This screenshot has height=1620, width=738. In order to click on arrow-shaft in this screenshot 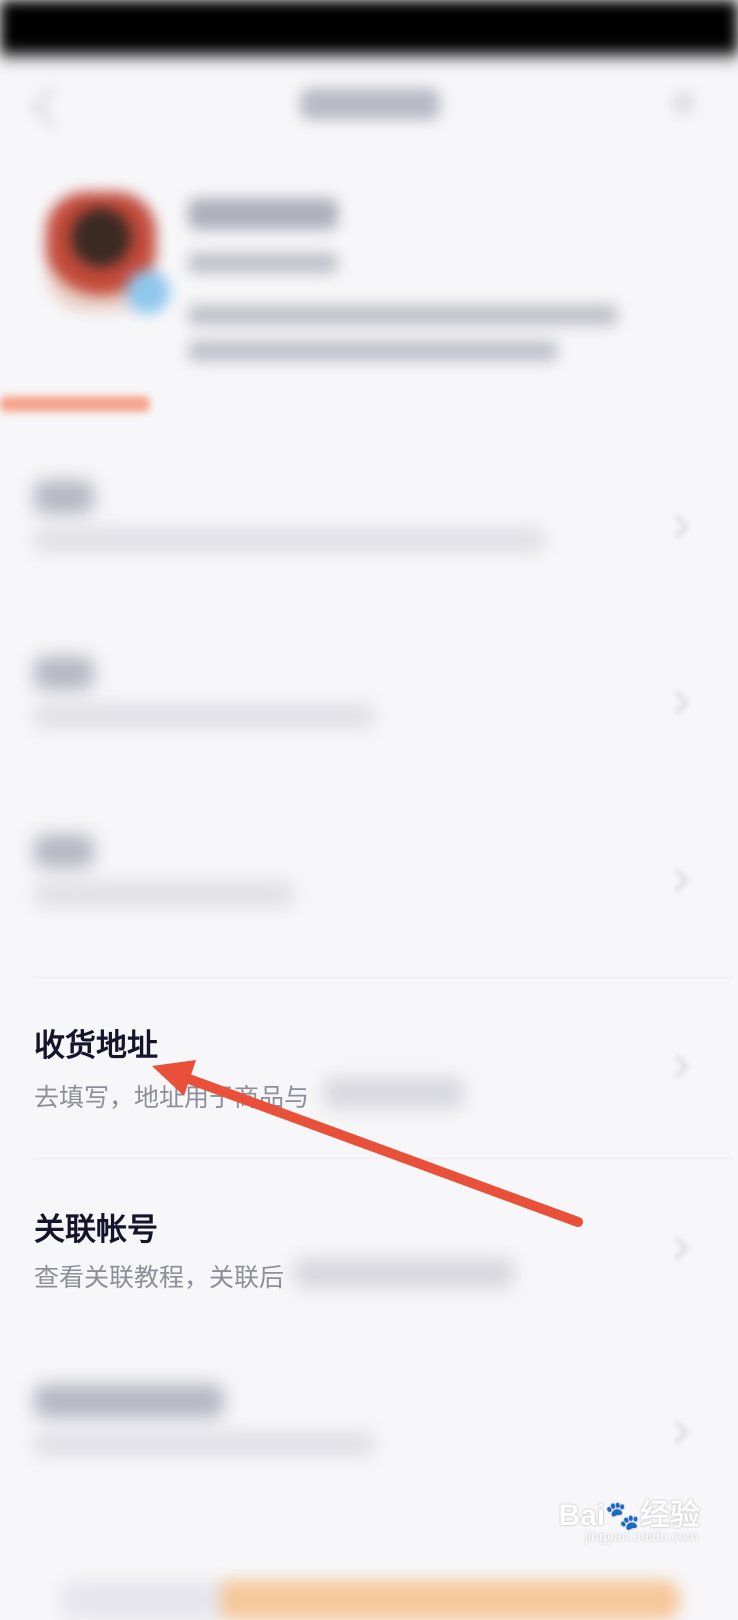, I will do `click(378, 1148)`.